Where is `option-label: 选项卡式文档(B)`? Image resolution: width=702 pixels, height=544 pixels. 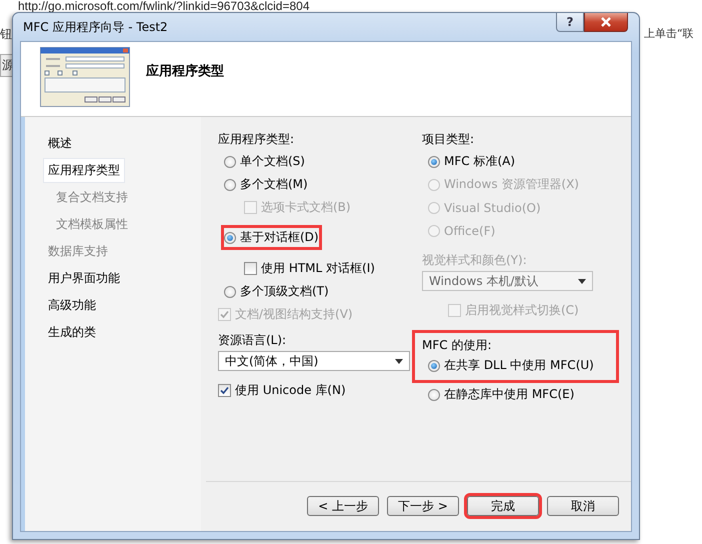
option-label: 选项卡式文档(B) is located at coordinates (306, 207).